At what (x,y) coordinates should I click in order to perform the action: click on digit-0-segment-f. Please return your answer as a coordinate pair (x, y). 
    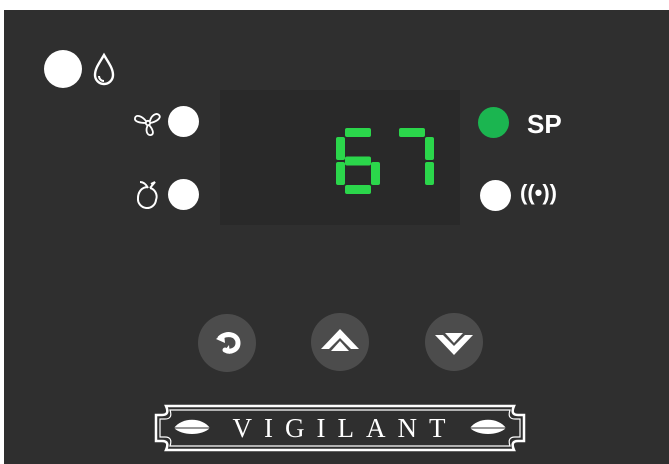
    Looking at the image, I should click on (340, 148).